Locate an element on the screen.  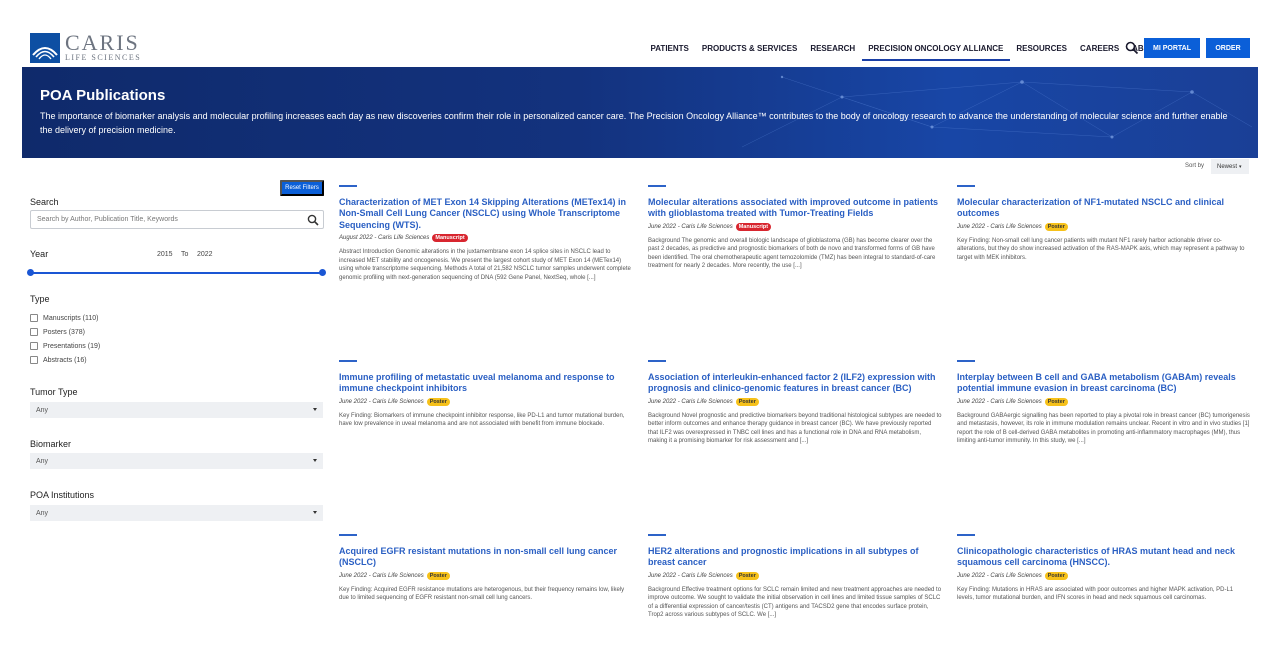
logo-subtitle: LIFE SCIENCES is located at coordinates (103, 57).